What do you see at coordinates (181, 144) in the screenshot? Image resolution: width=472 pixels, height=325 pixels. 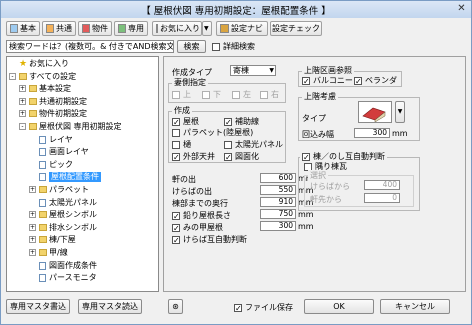 I see `create-gutter-checkbox: 樋` at bounding box center [181, 144].